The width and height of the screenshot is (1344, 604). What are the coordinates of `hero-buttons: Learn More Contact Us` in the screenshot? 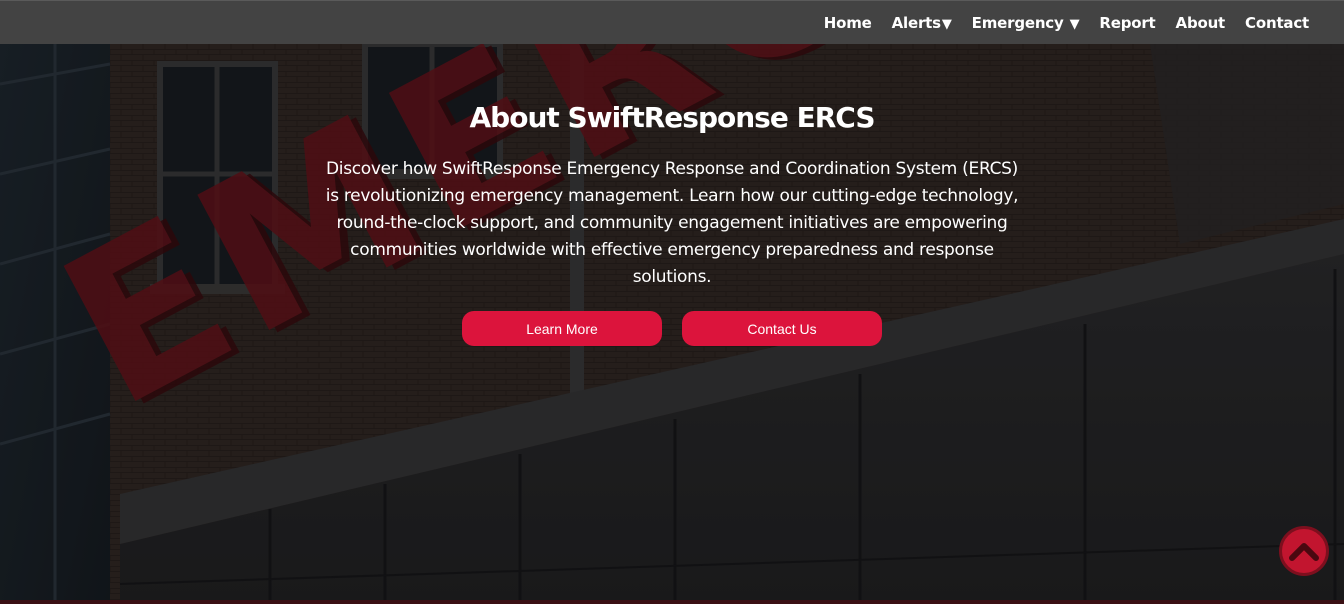 It's located at (672, 328).